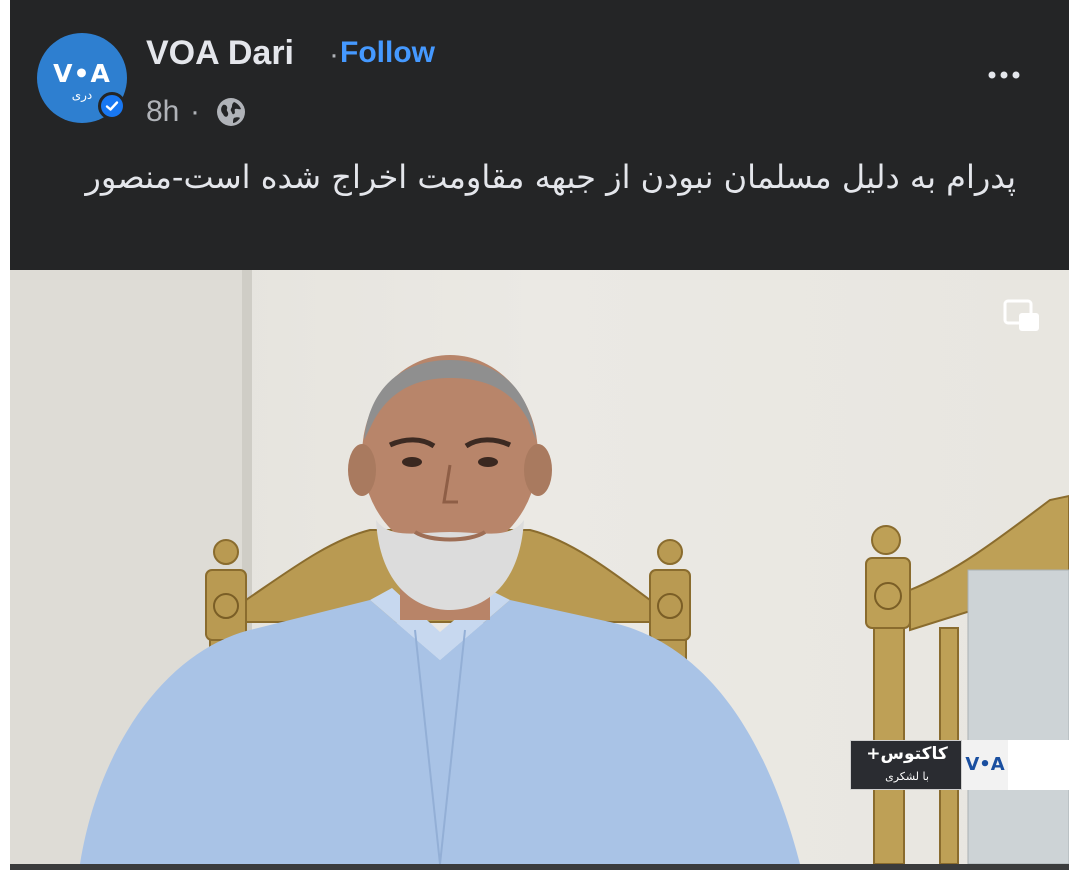  What do you see at coordinates (387, 53) in the screenshot?
I see `follow-button: Follow` at bounding box center [387, 53].